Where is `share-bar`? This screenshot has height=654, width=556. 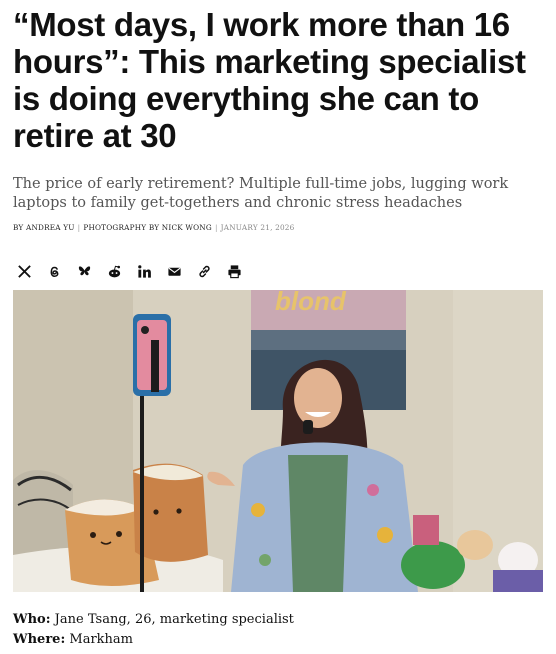 share-bar is located at coordinates (133, 271).